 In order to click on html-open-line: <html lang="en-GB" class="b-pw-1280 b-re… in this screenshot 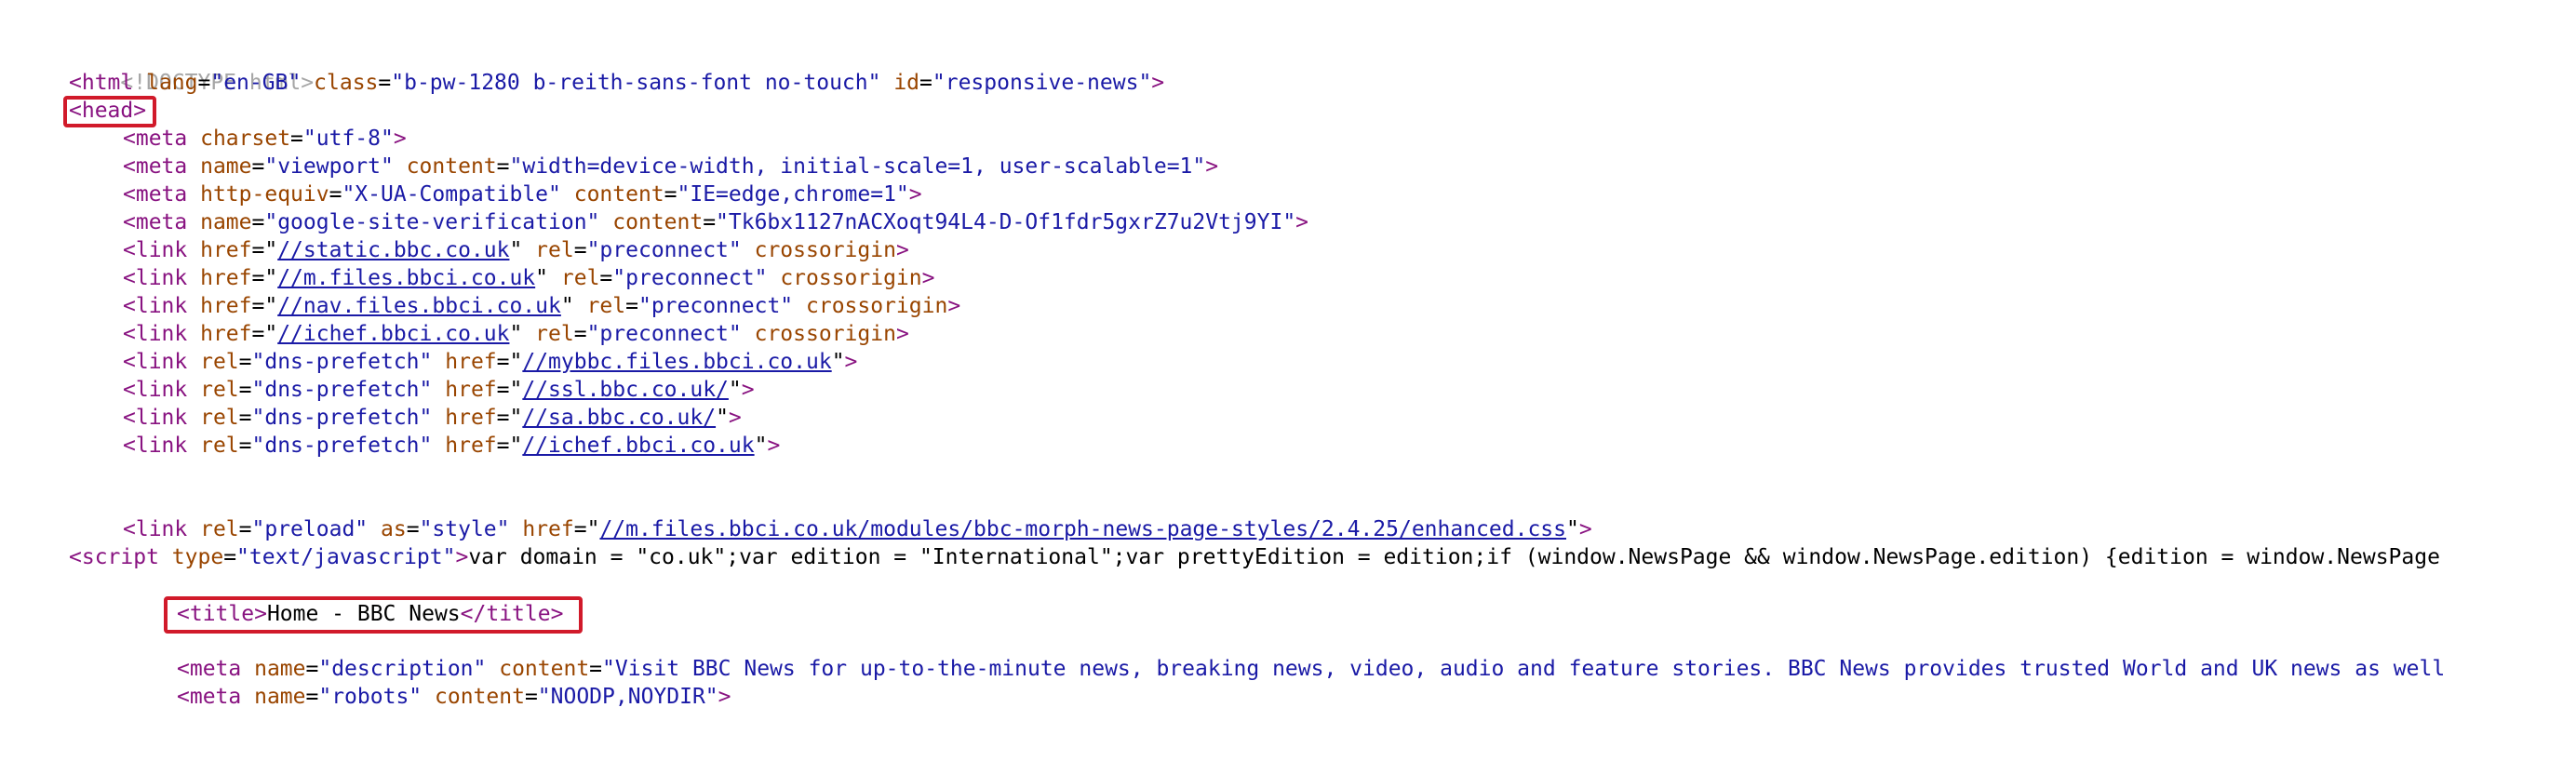, I will do `click(617, 83)`.